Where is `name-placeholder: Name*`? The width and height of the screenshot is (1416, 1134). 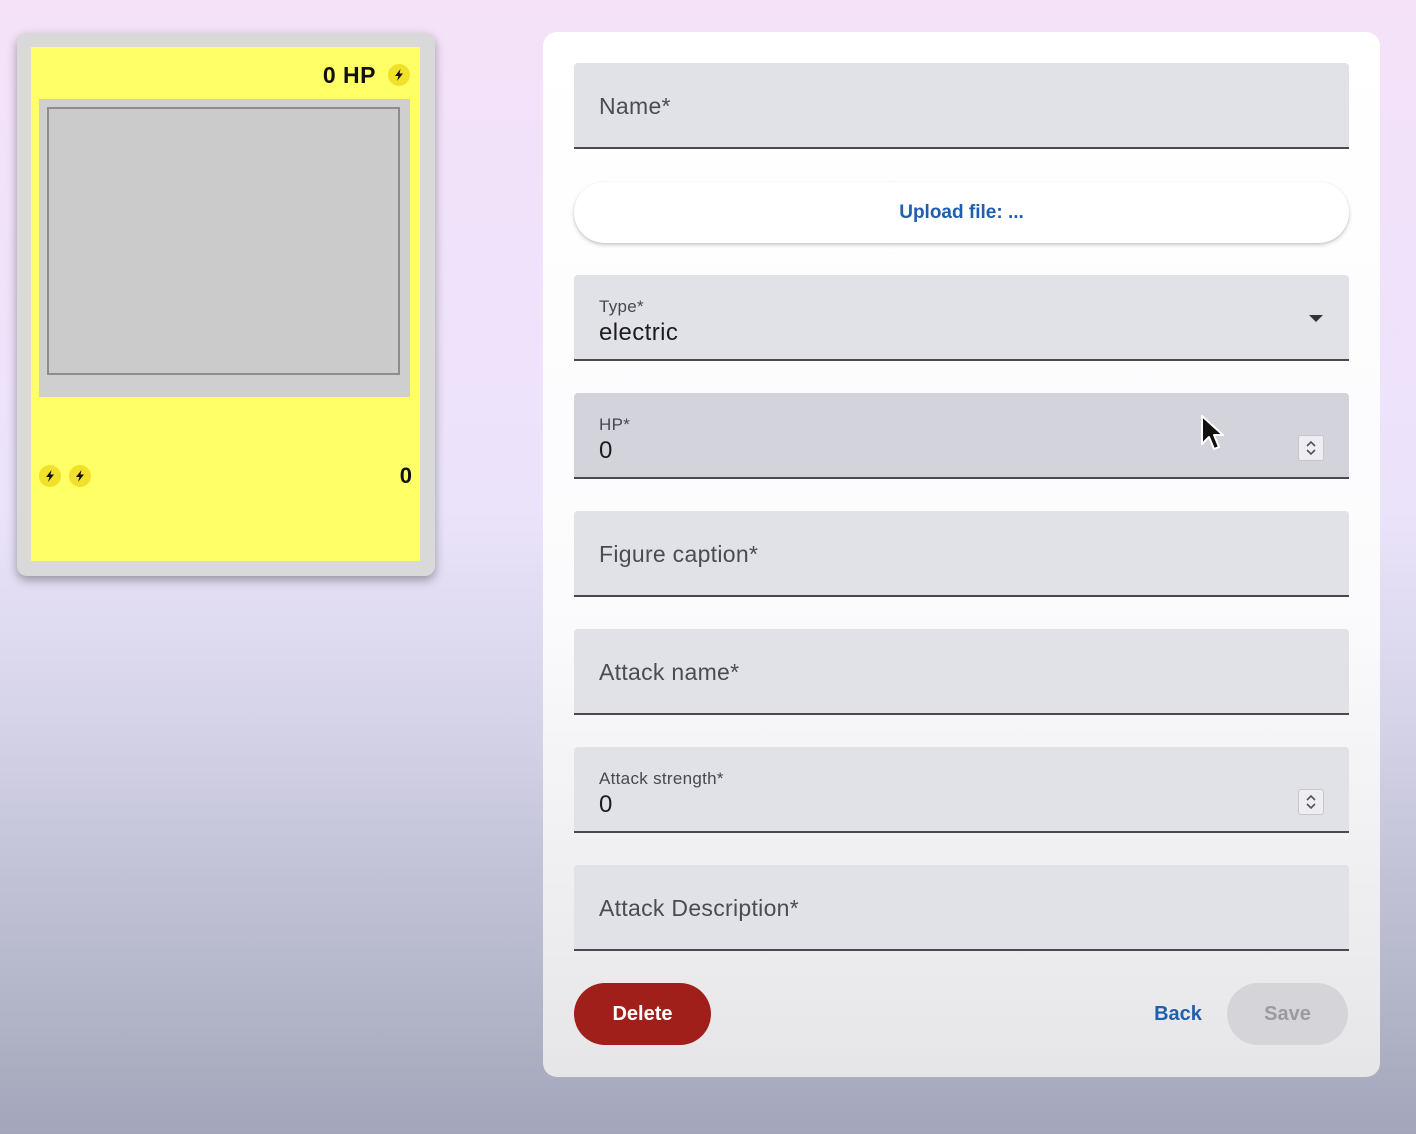
name-placeholder: Name* is located at coordinates (635, 106).